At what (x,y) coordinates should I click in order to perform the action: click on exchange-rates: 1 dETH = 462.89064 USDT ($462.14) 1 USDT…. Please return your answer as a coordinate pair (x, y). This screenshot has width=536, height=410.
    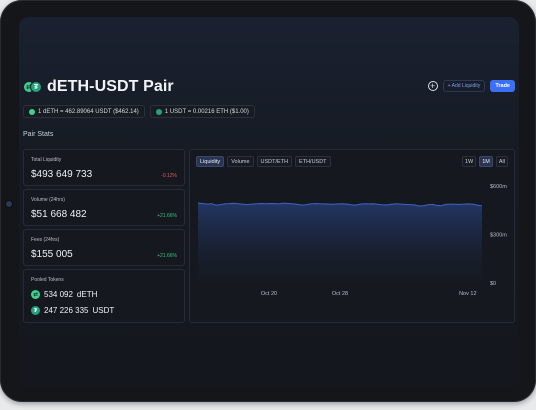
    Looking at the image, I should click on (139, 111).